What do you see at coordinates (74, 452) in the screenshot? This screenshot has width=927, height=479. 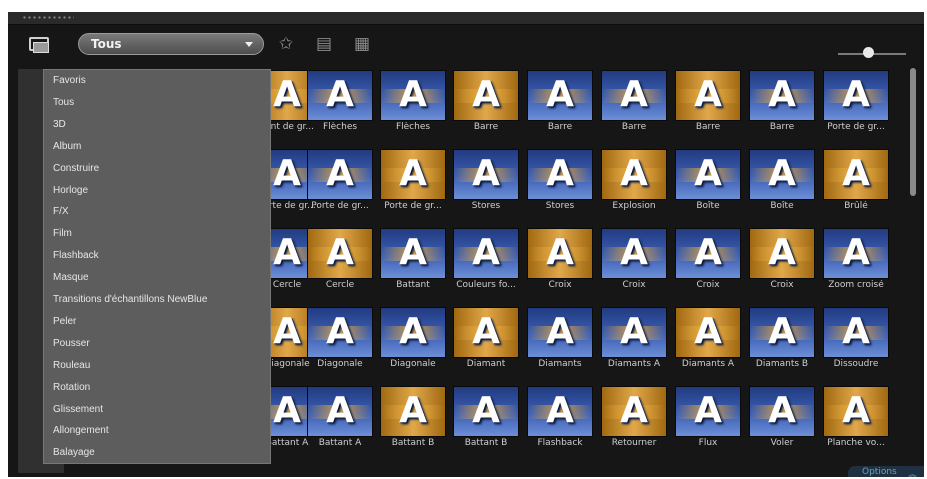 I see `category-option: Balayage` at bounding box center [74, 452].